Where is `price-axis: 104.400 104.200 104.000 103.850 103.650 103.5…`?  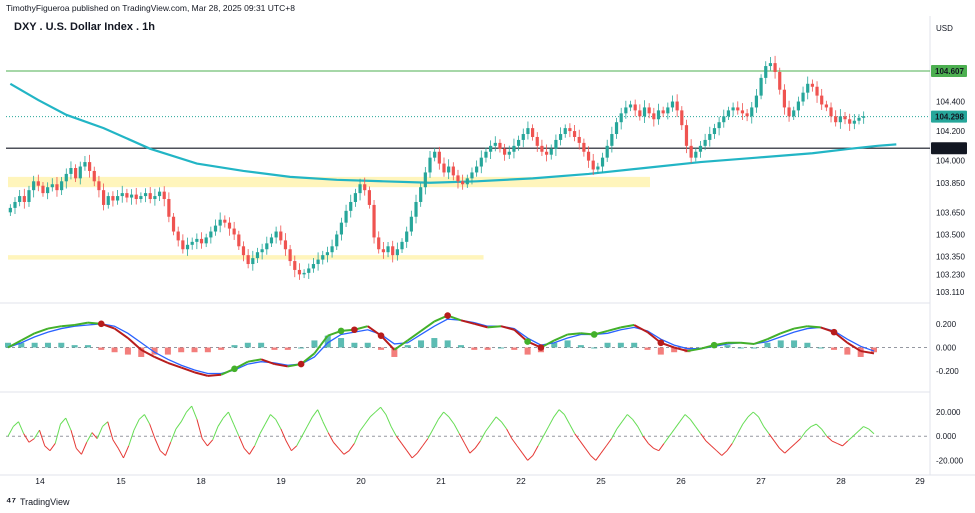
price-axis: 104.400 104.200 104.000 103.850 103.650 103.5… is located at coordinates (949, 264).